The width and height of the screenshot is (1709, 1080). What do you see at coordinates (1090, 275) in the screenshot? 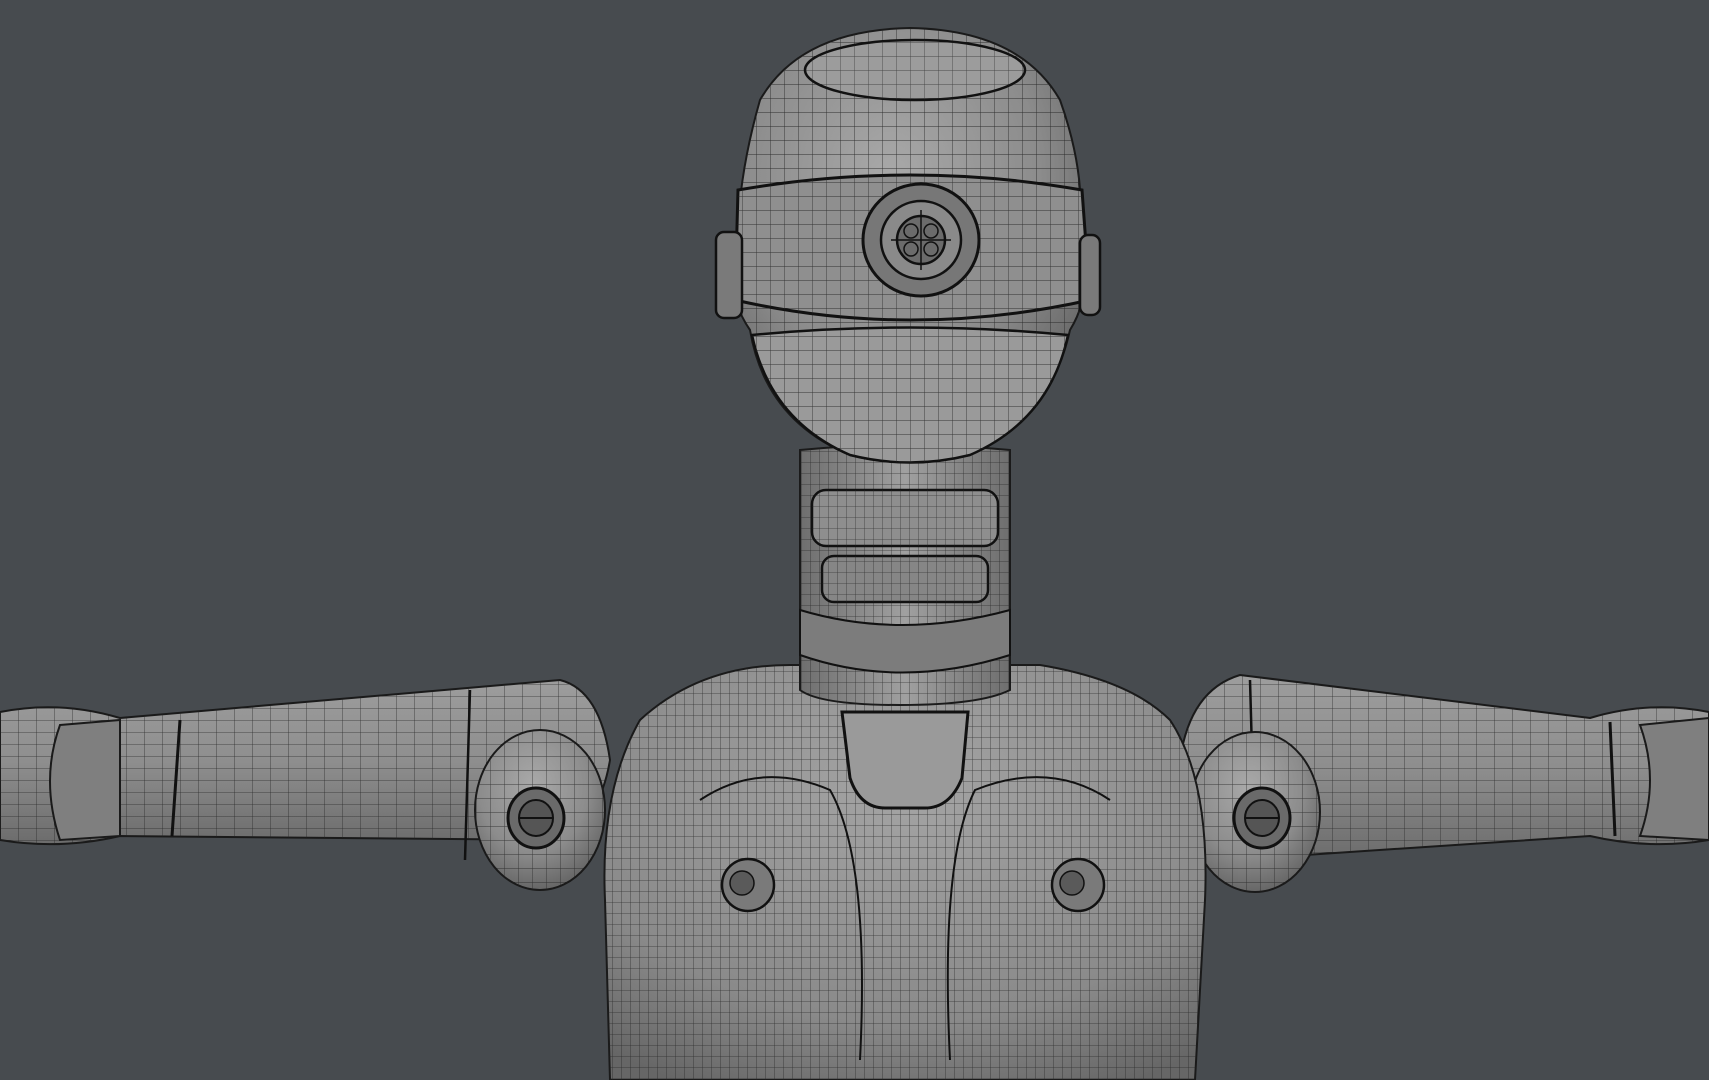
I see `ear-right` at bounding box center [1090, 275].